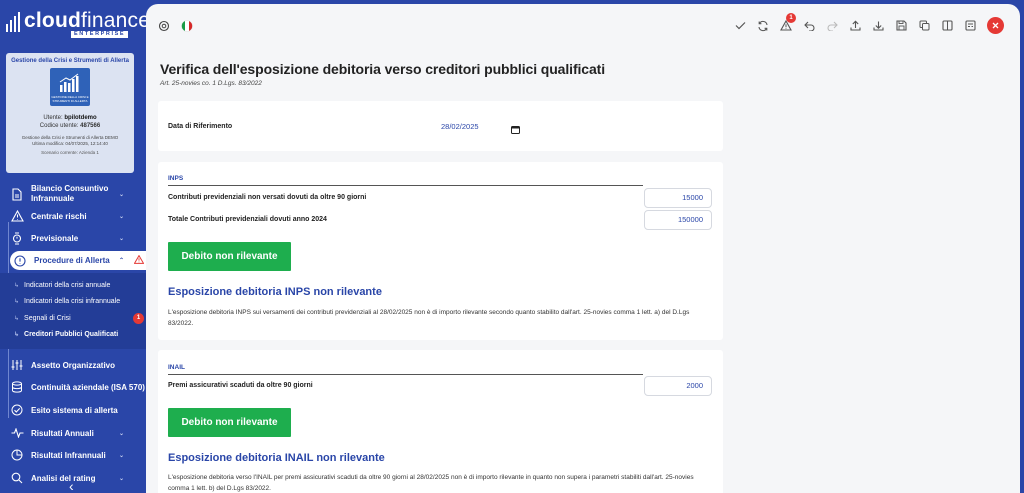 Image resolution: width=1024 pixels, height=493 pixels. Describe the element at coordinates (200, 126) in the screenshot. I see `date-label: Data di Riferimento` at that location.